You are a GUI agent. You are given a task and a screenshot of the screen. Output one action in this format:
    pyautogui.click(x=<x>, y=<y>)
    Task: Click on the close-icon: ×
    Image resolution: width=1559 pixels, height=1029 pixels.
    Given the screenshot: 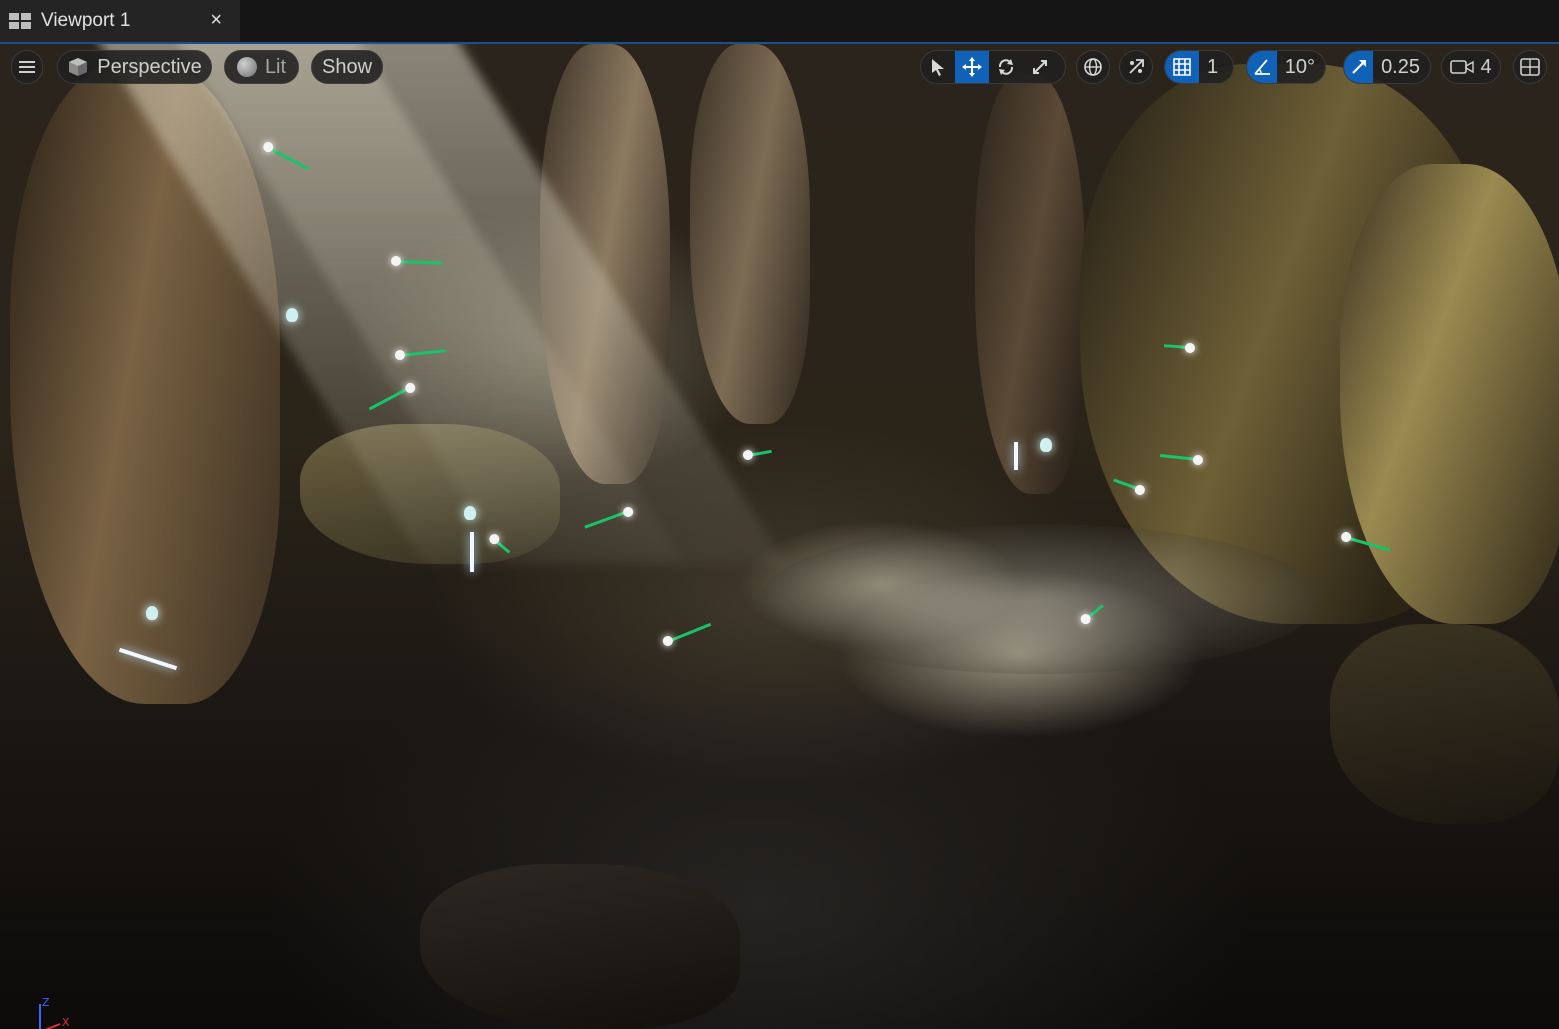 What is the action you would take?
    pyautogui.click(x=216, y=20)
    